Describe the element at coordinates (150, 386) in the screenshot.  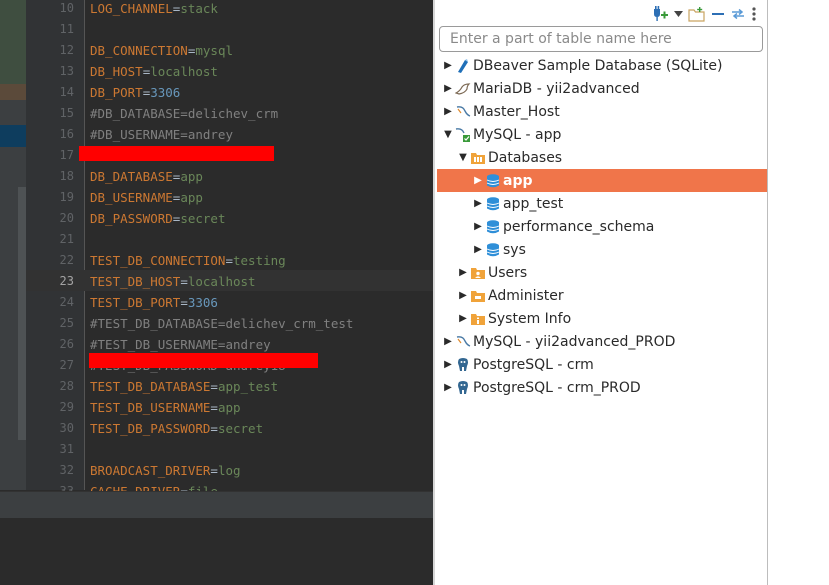
I see `env-key: TEST_DB_DATABASE` at that location.